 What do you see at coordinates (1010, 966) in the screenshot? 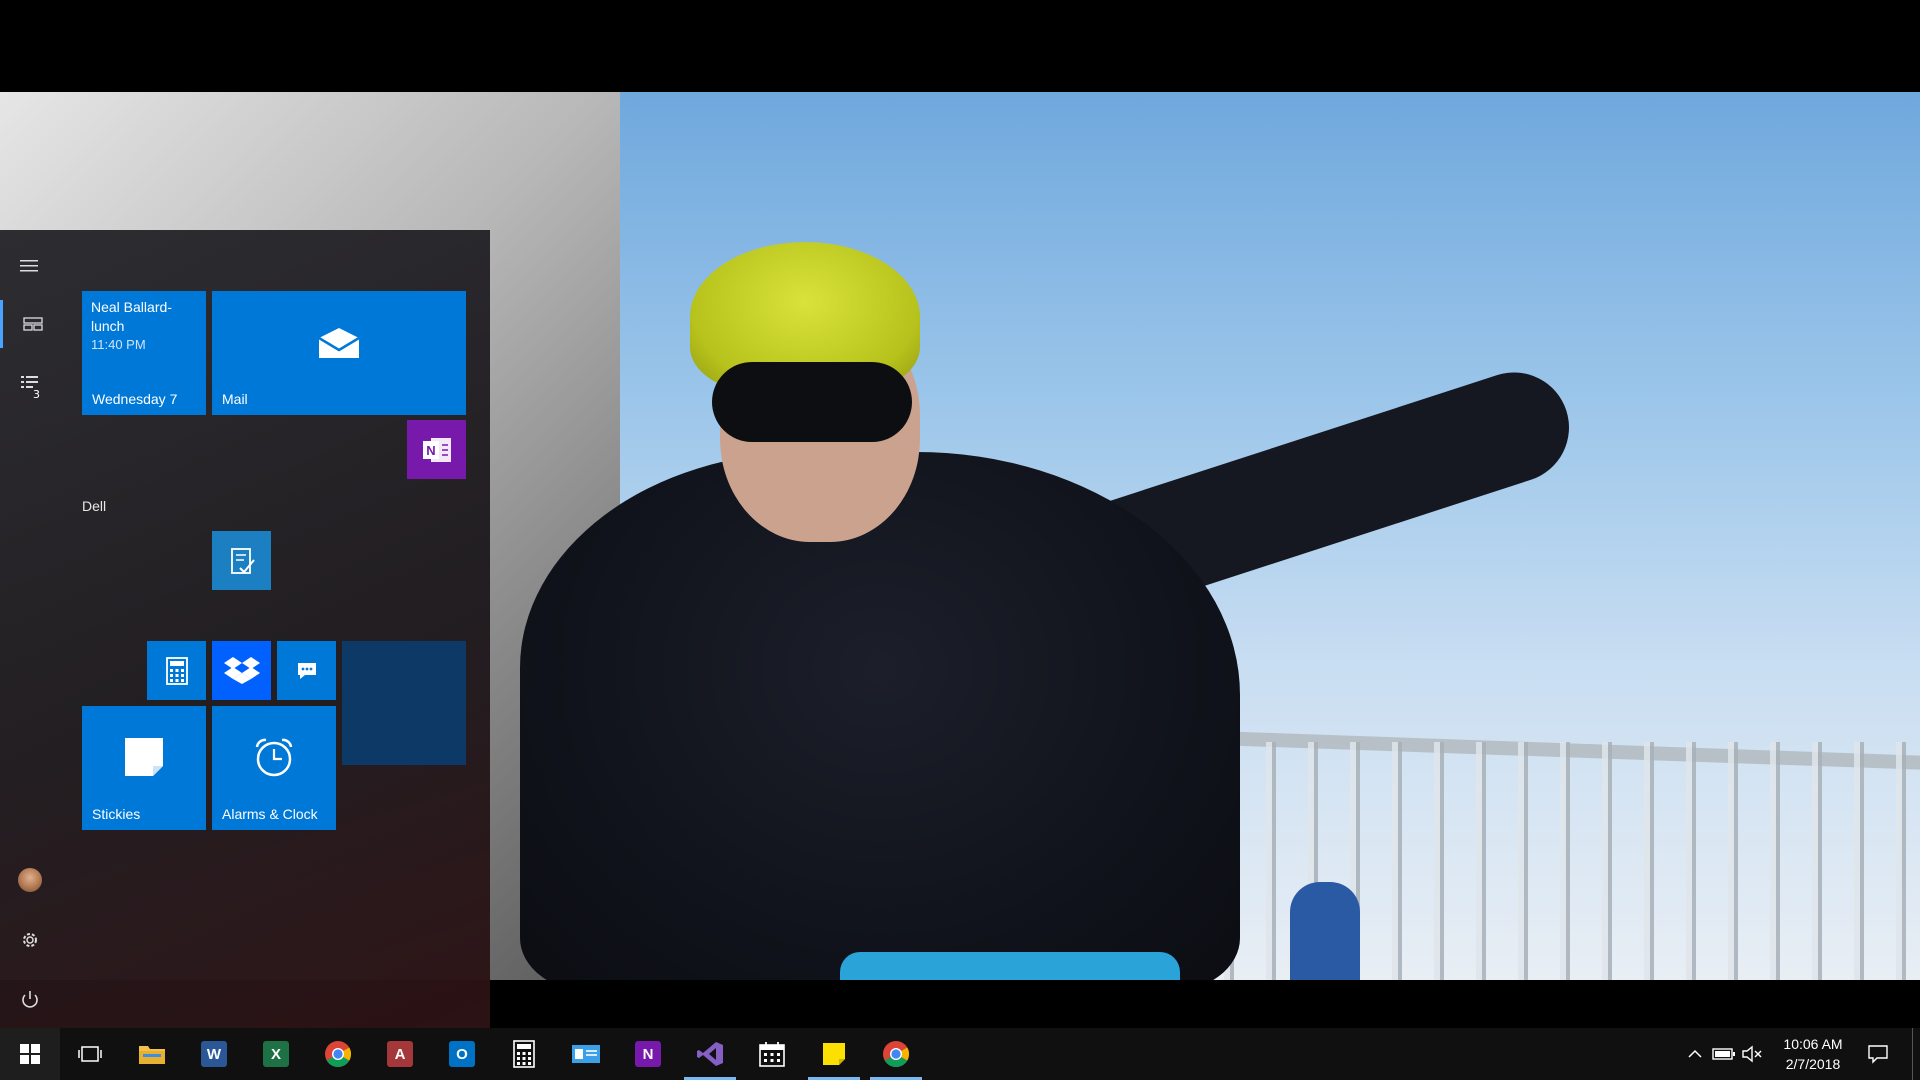
I see `skier-pants` at bounding box center [1010, 966].